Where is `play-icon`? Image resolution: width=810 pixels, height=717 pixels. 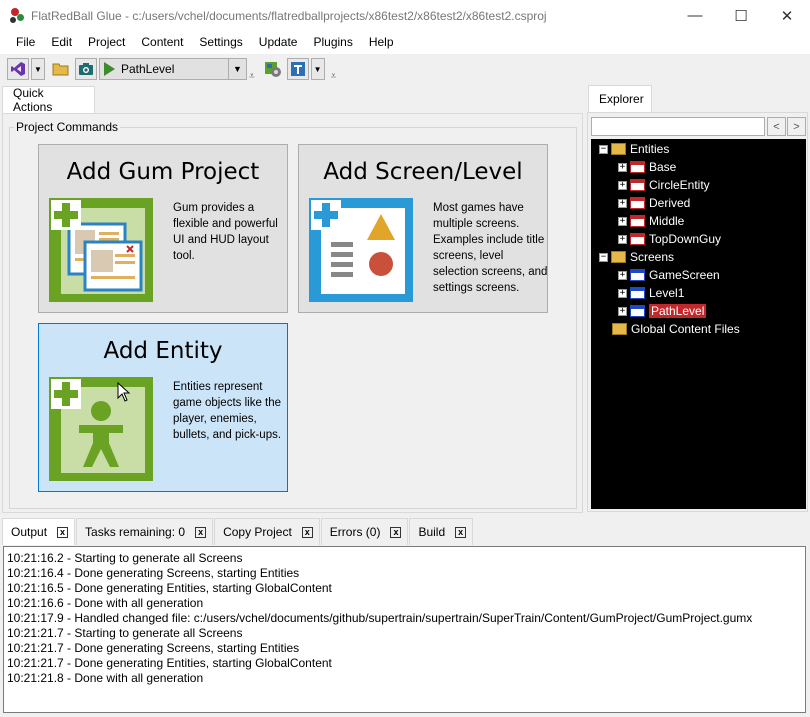
play-icon is located at coordinates (109, 69).